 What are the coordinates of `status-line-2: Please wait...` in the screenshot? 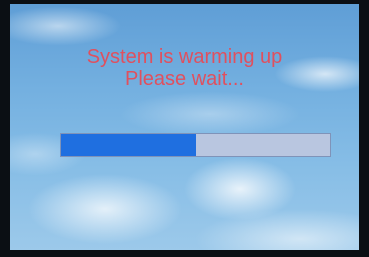 It's located at (184, 79).